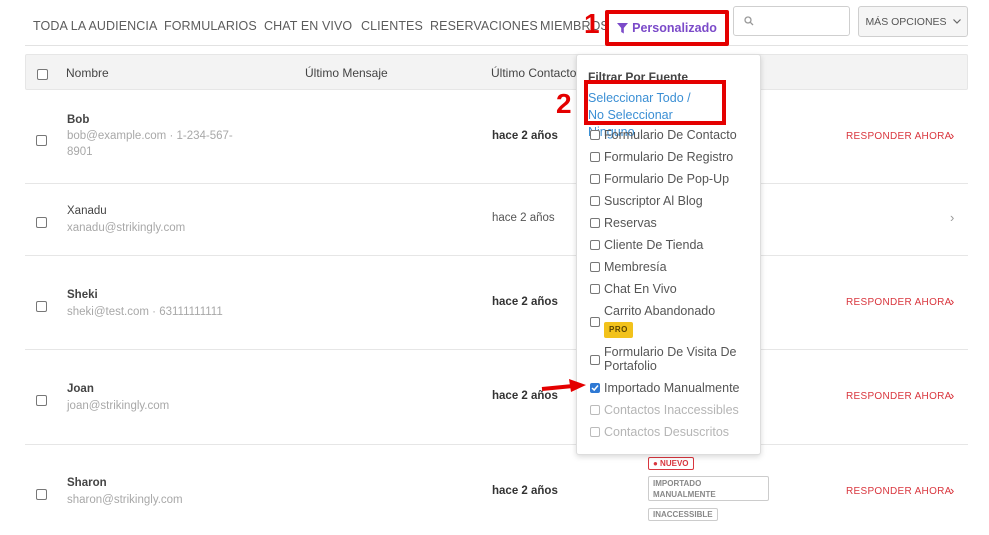  Describe the element at coordinates (671, 410) in the screenshot. I see `filter-option-label: Contactos Inaccessibles` at that location.